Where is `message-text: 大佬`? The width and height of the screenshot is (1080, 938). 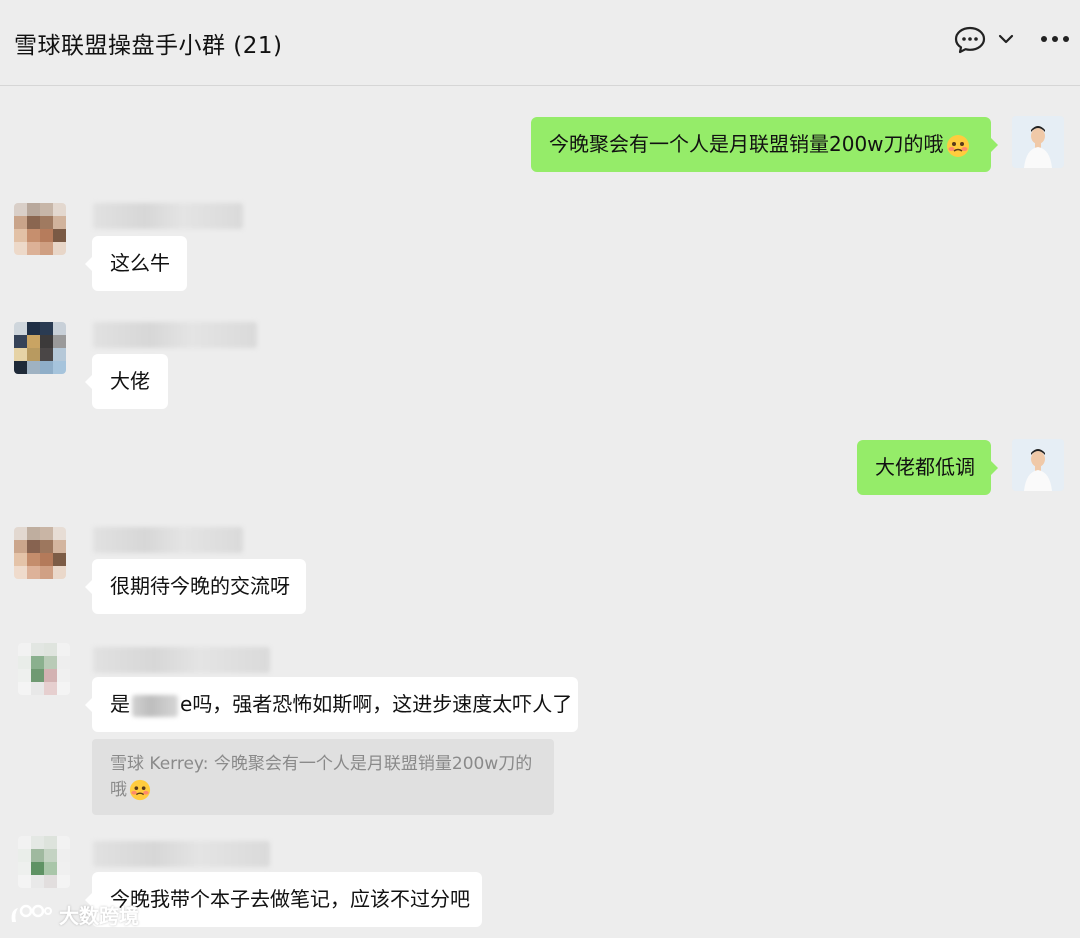
message-text: 大佬 is located at coordinates (130, 381).